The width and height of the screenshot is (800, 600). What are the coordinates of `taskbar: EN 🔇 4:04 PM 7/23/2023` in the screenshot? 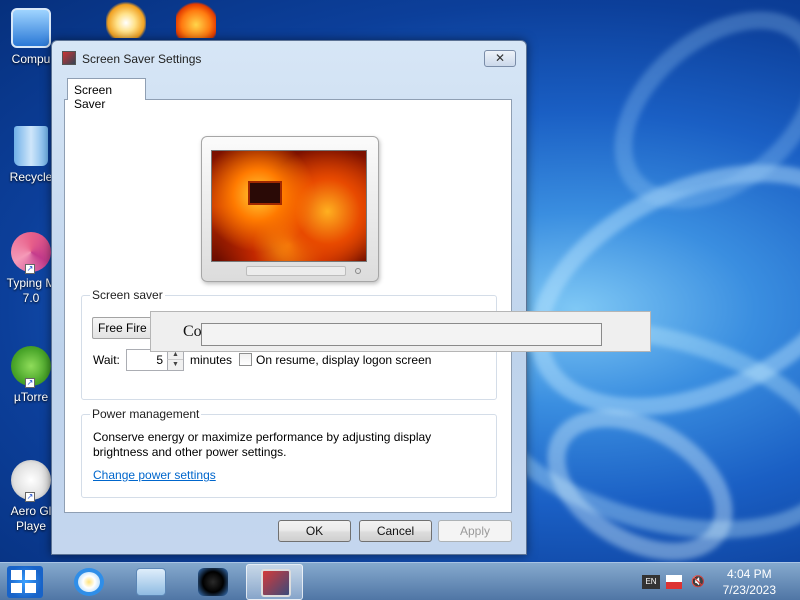 It's located at (400, 581).